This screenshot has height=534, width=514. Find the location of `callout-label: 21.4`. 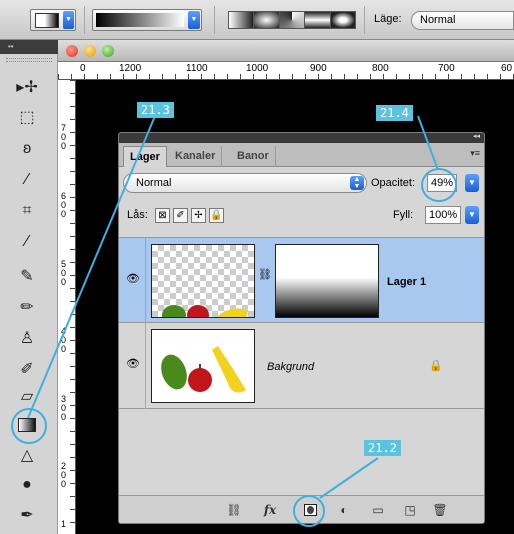

callout-label: 21.4 is located at coordinates (394, 113).